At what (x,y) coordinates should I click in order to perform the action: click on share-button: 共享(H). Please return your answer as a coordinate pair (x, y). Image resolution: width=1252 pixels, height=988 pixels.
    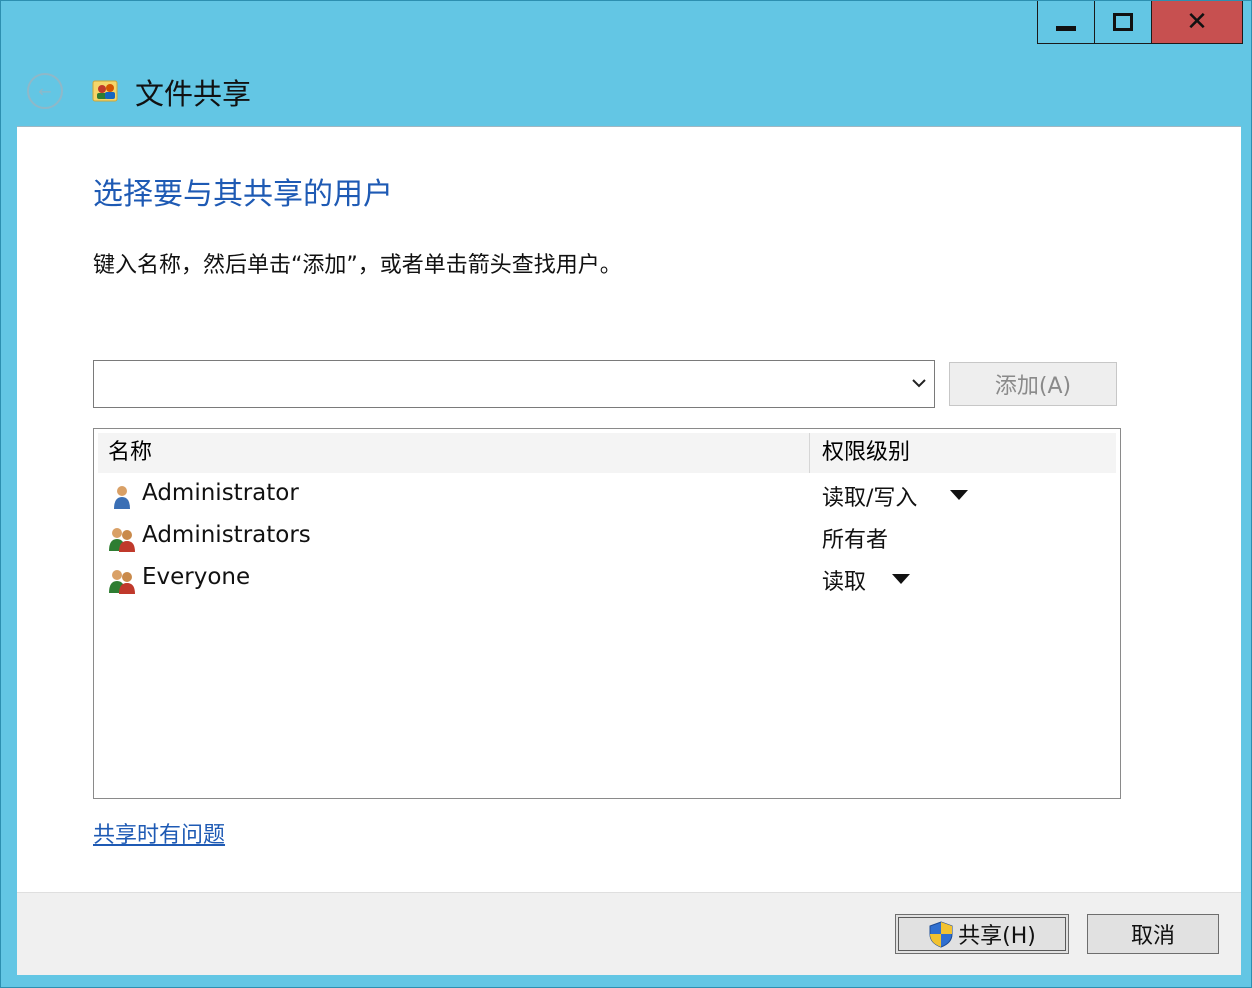
    Looking at the image, I should click on (982, 934).